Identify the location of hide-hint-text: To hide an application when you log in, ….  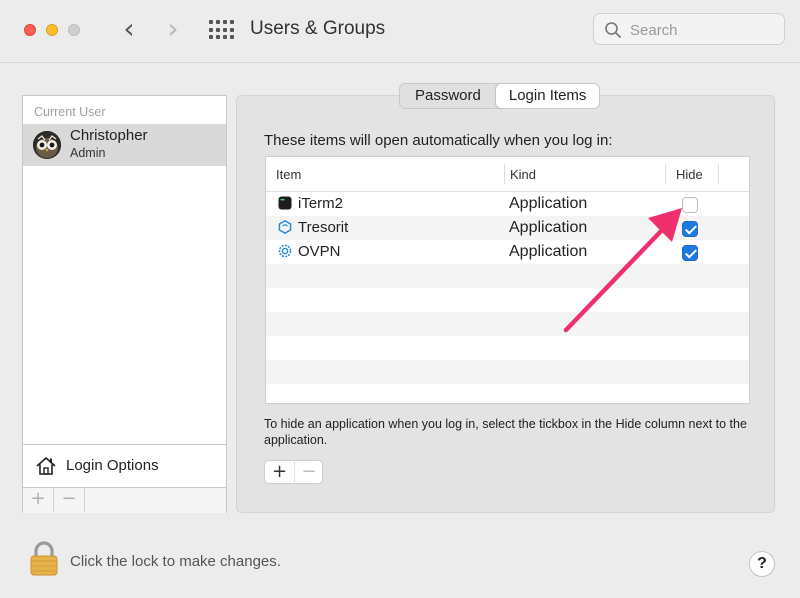
(505, 432).